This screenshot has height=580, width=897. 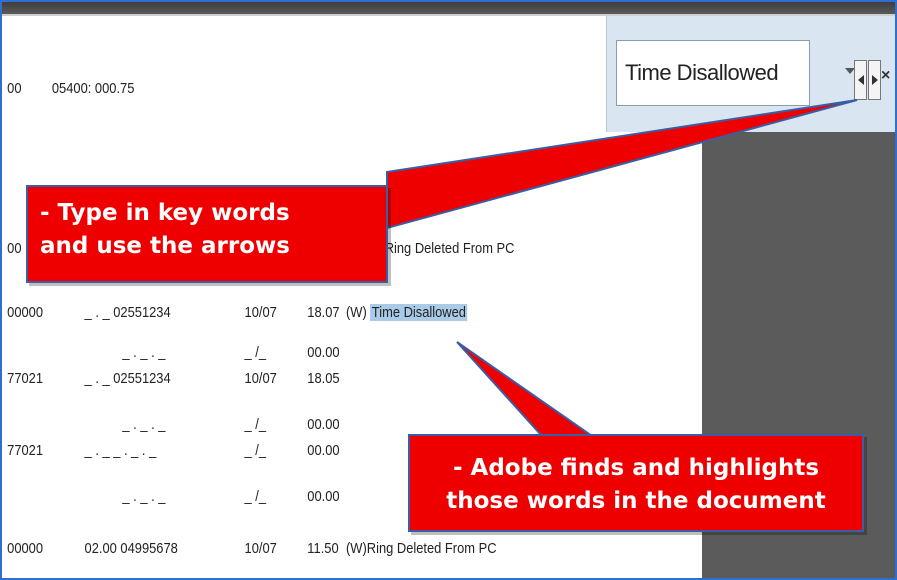 I want to click on callout-arrow-bottom, so click(x=526, y=389).